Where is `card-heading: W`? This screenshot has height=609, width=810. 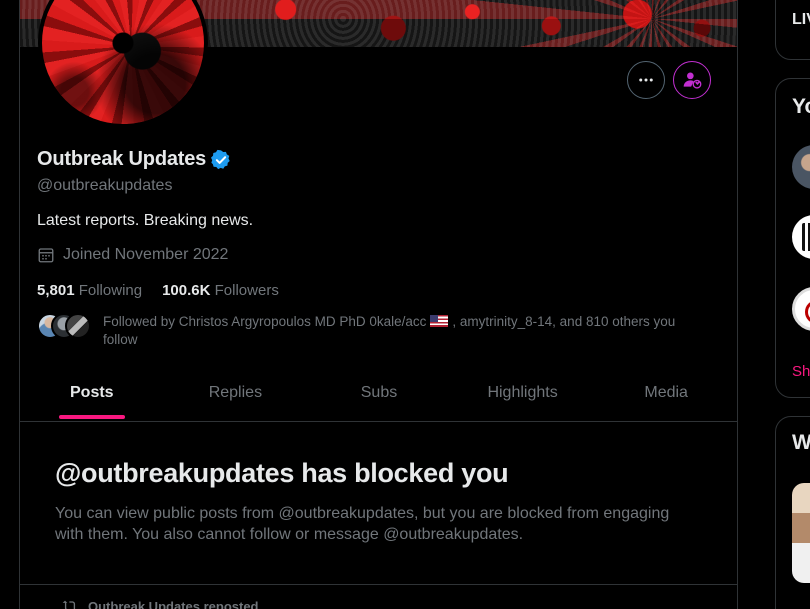 card-heading: W is located at coordinates (801, 442).